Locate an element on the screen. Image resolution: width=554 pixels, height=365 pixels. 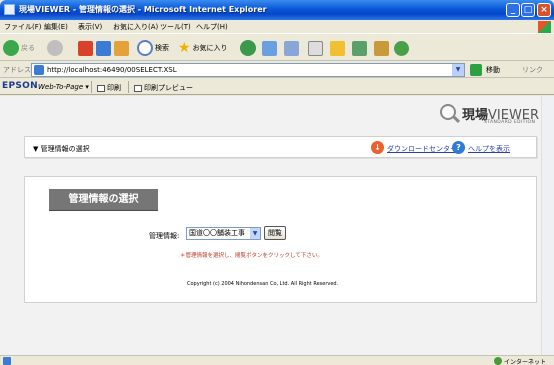
edit-button is located at coordinates (337, 48).